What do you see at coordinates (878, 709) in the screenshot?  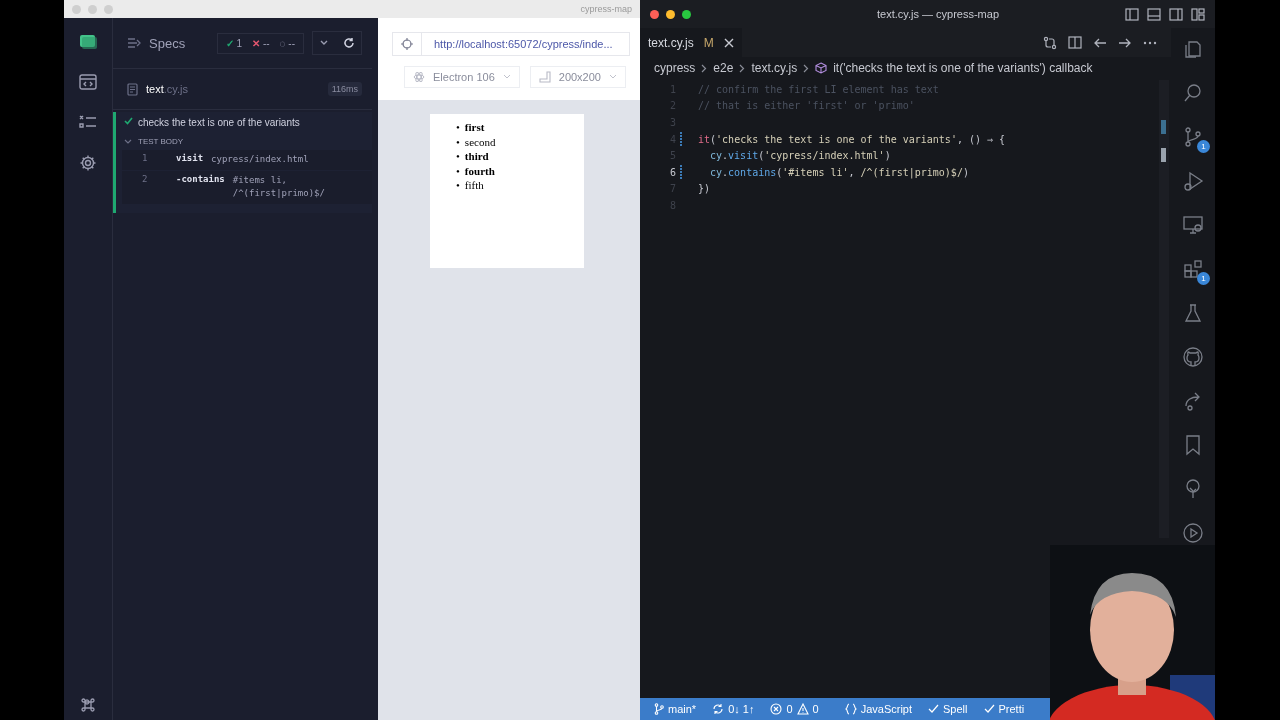 I see `language-status: JavaScript` at bounding box center [878, 709].